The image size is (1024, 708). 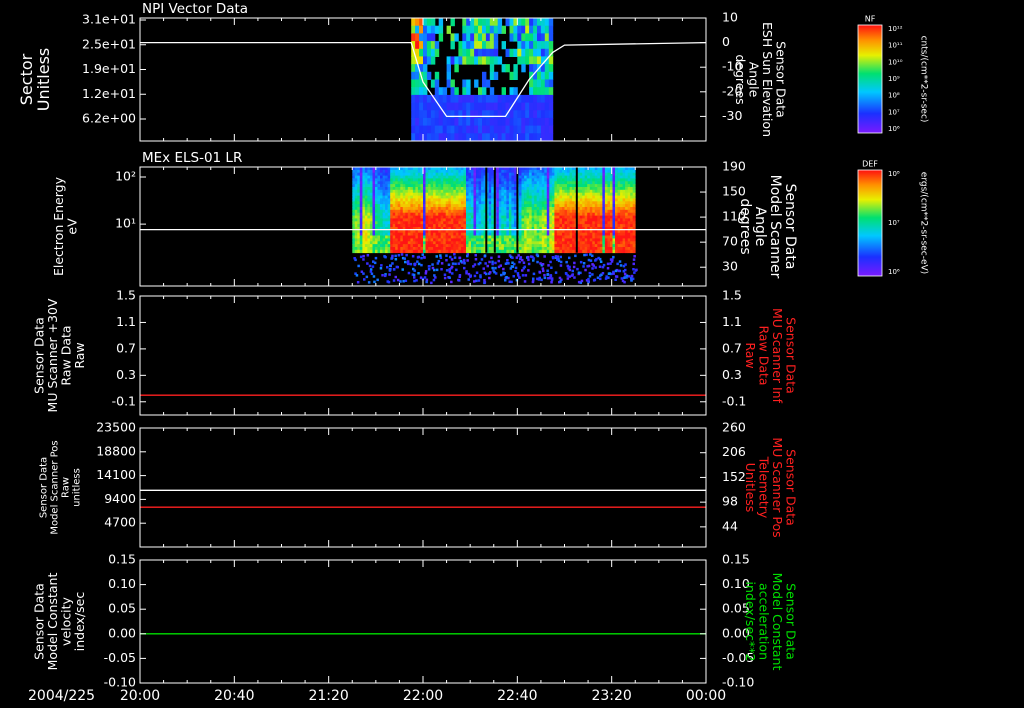 I want to click on y-tick-label: -0.1, so click(x=124, y=400).